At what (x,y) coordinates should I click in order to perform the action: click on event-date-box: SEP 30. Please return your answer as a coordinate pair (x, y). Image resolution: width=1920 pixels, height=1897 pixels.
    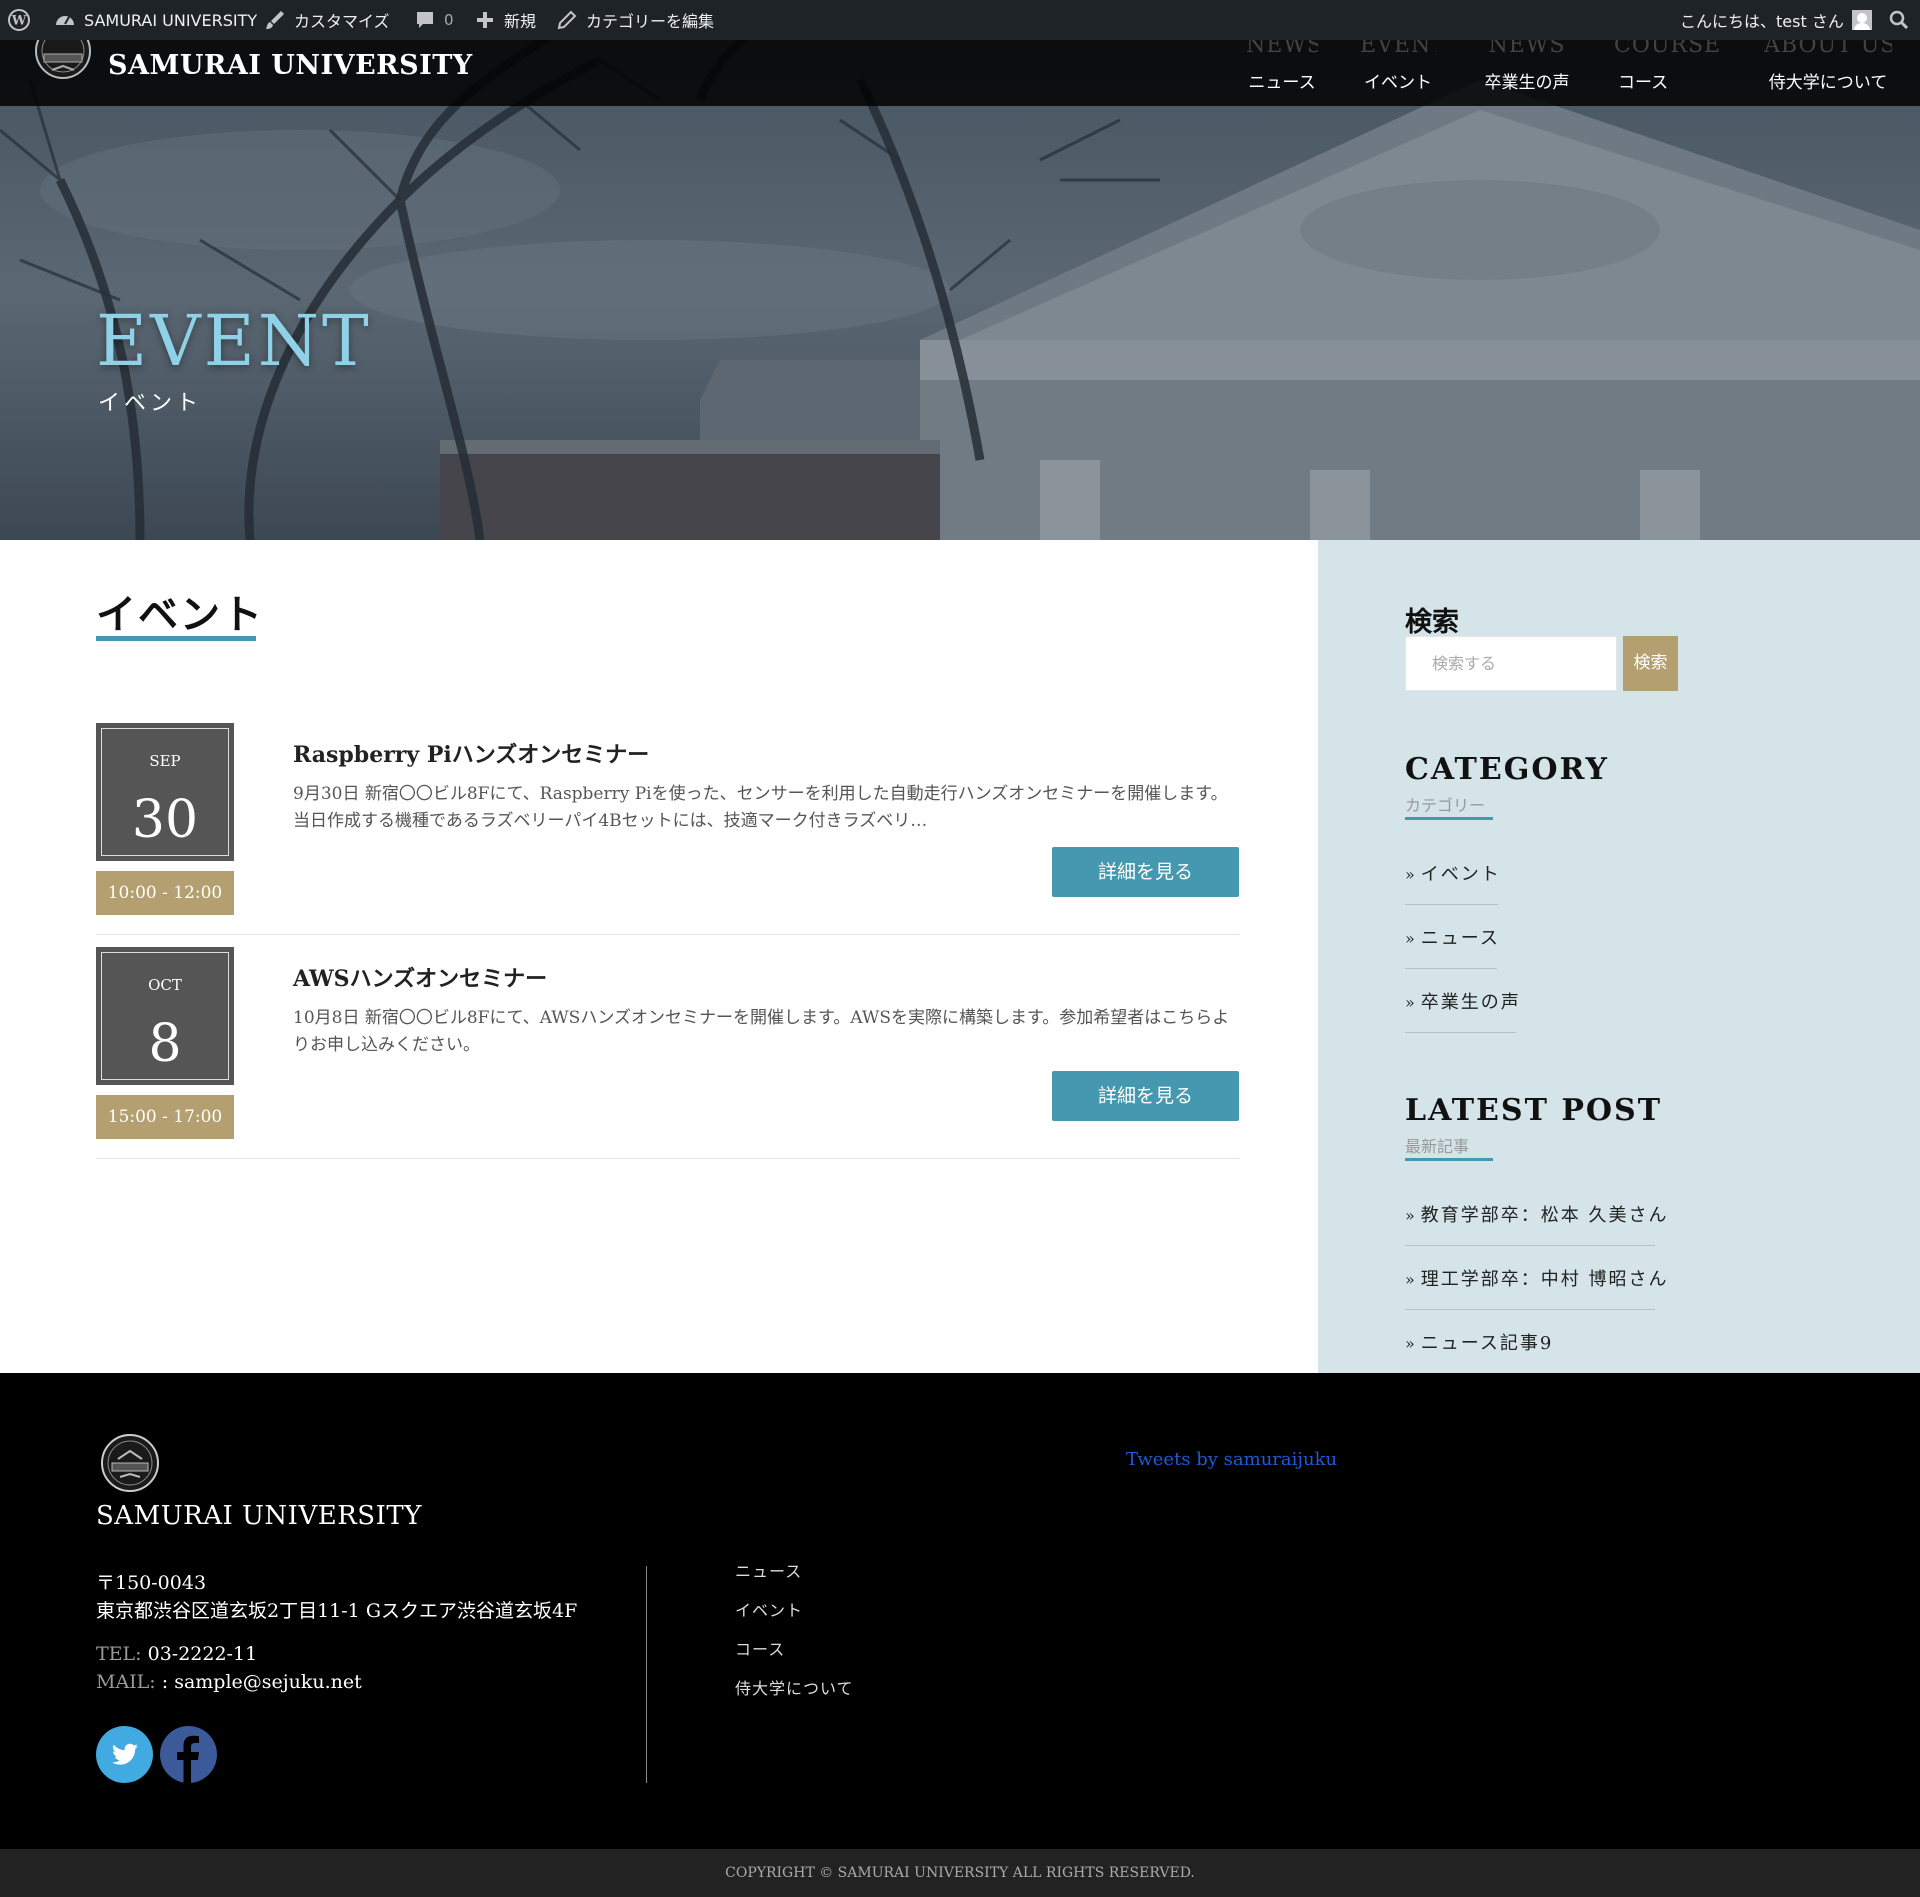
    Looking at the image, I should click on (165, 792).